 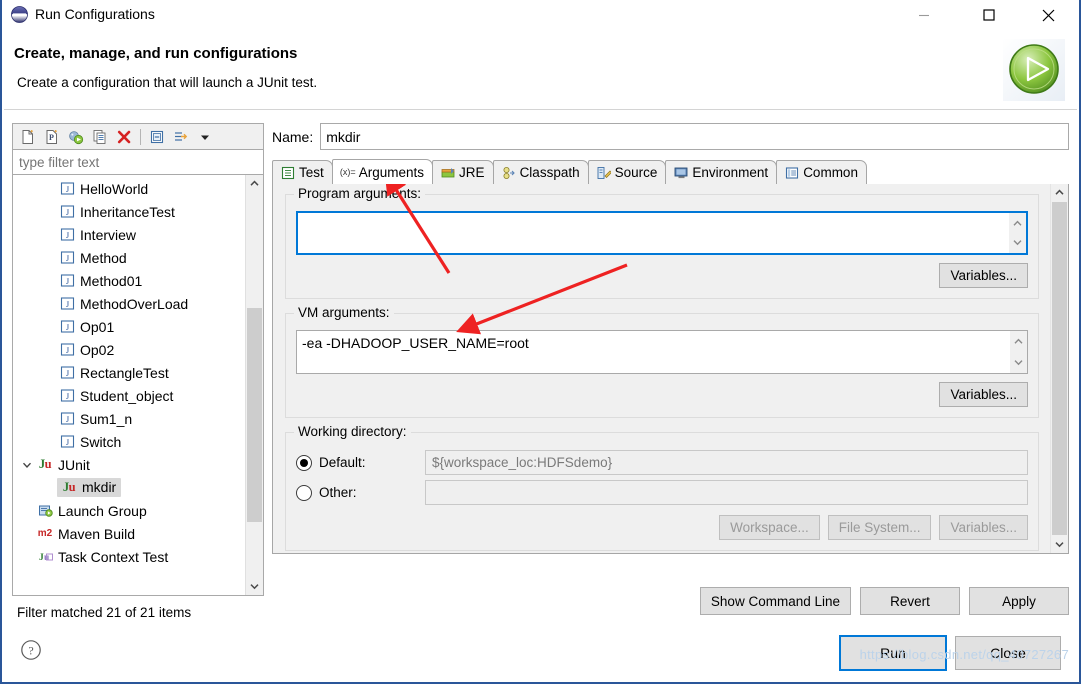 I want to click on panel-vertical-scrollbar, so click(x=1059, y=368).